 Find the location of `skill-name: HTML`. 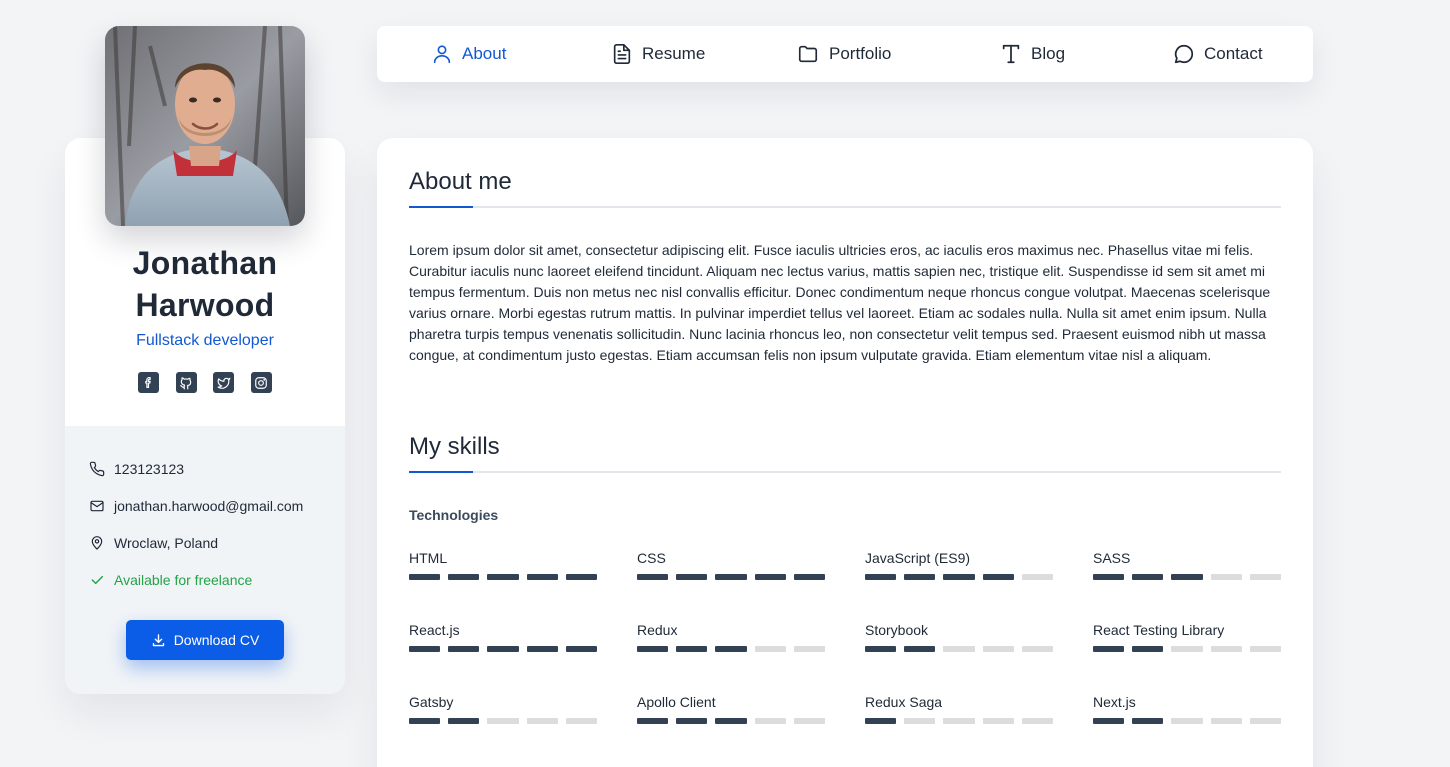

skill-name: HTML is located at coordinates (428, 558).